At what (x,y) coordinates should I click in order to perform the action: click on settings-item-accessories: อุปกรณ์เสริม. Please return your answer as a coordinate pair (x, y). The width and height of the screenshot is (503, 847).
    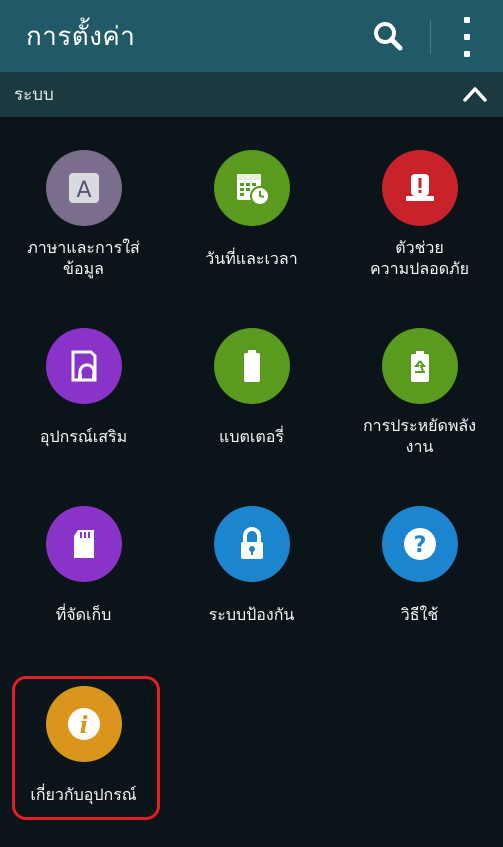
    Looking at the image, I should click on (83, 384).